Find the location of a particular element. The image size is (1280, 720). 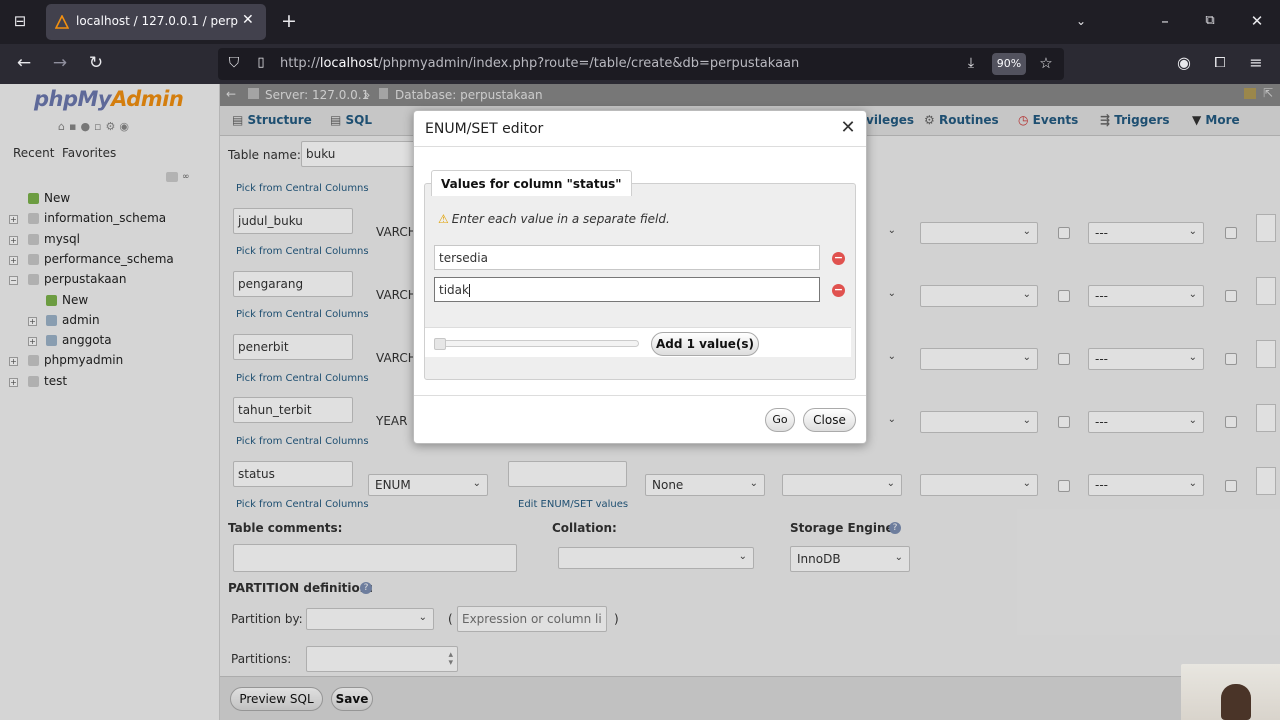

dialog-divider is located at coordinates (640, 146).